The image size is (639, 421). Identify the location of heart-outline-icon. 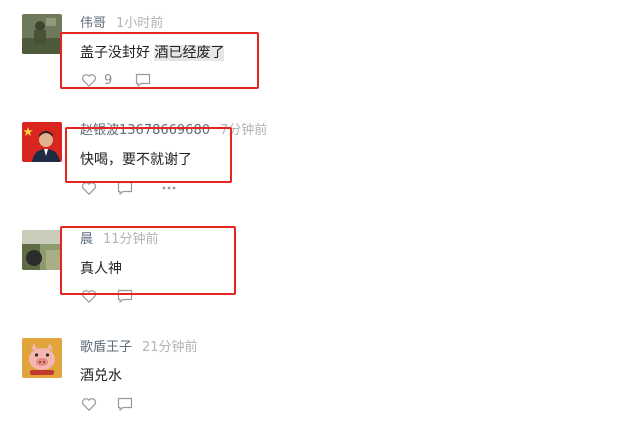
(89, 404).